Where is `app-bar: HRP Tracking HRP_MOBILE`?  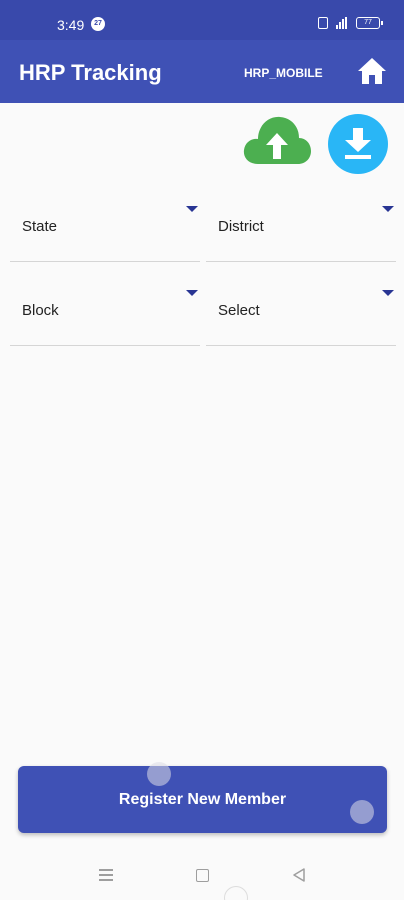 app-bar: HRP Tracking HRP_MOBILE is located at coordinates (202, 71).